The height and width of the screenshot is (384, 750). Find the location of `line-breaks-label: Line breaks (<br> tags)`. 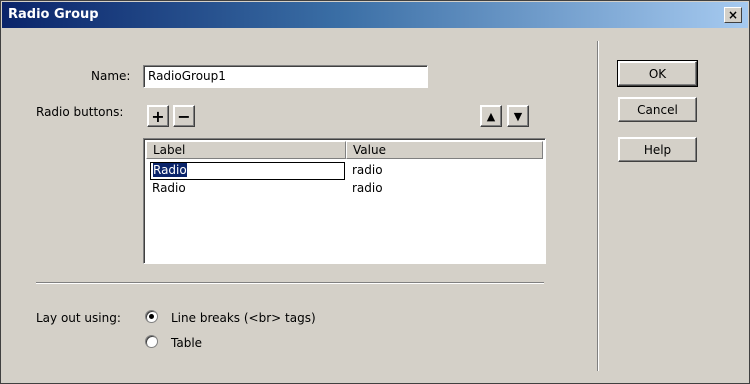

line-breaks-label: Line breaks (<br> tags) is located at coordinates (243, 318).